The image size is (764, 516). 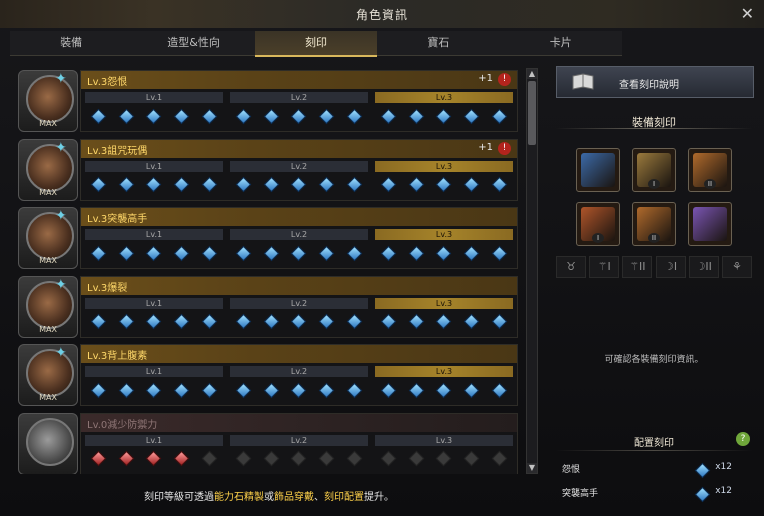 I want to click on engraving-row: ✦ MAX Lv.3突襲高手 Lv.1 Lv.2 Lv.3, so click(x=269, y=239).